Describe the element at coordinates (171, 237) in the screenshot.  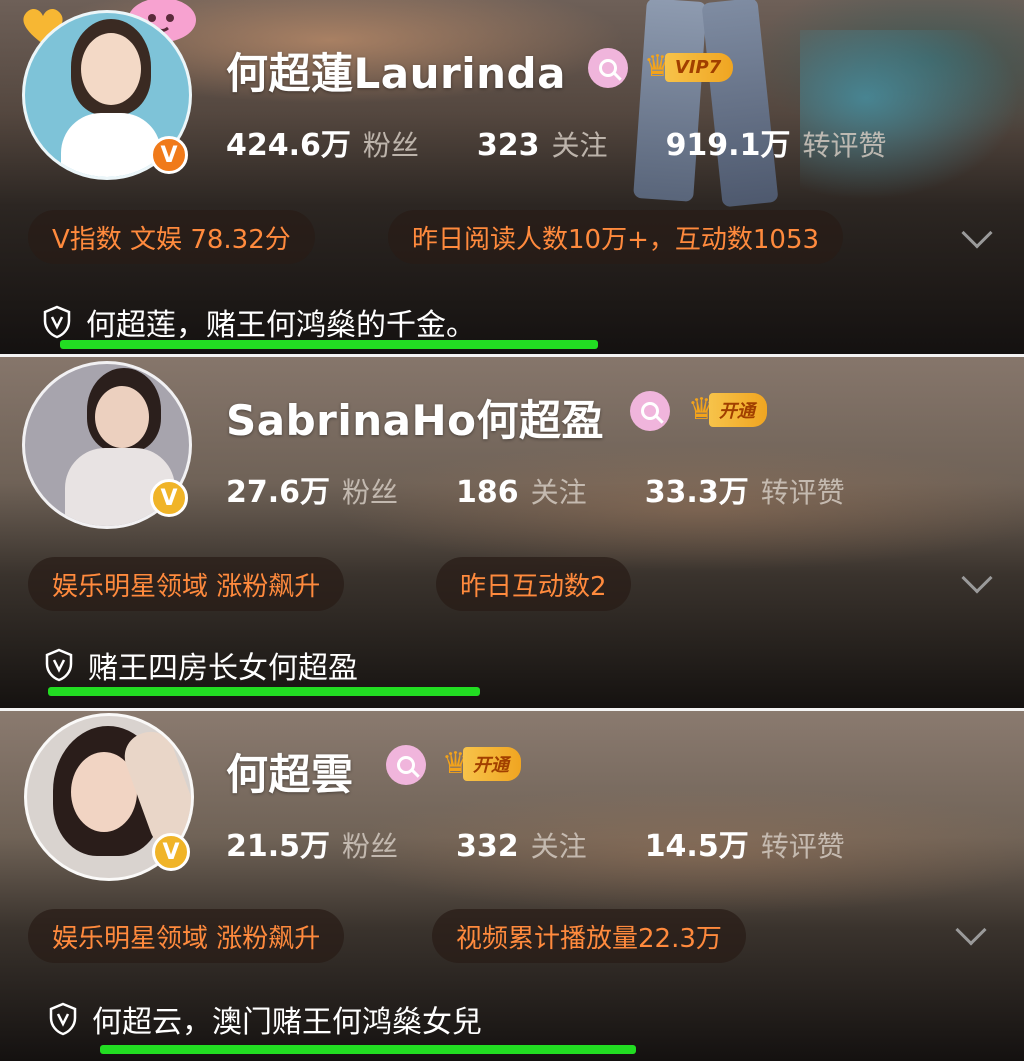
I see `v-index-chip: V指数 文娱 78.32分` at that location.